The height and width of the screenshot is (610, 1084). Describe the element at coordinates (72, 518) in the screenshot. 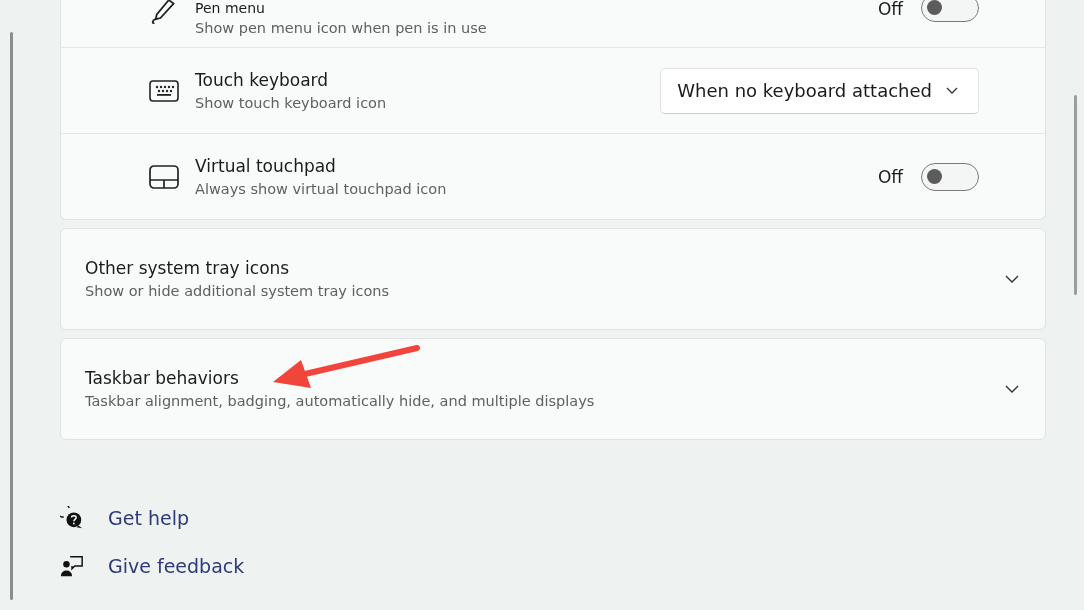

I see `help-icon` at that location.